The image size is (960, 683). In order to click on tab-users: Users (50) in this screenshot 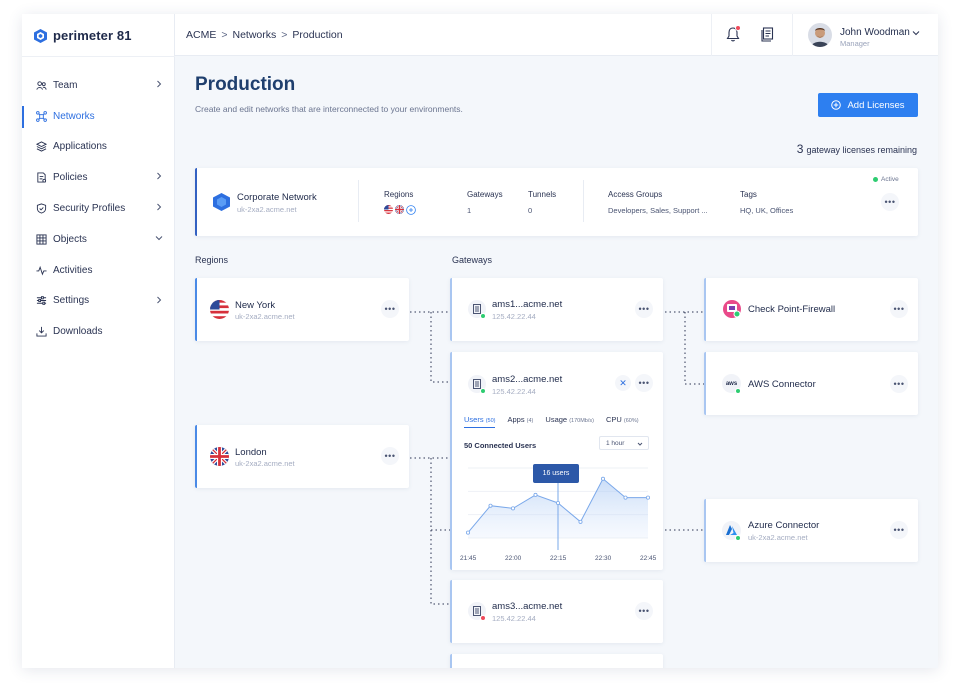, I will do `click(480, 421)`.